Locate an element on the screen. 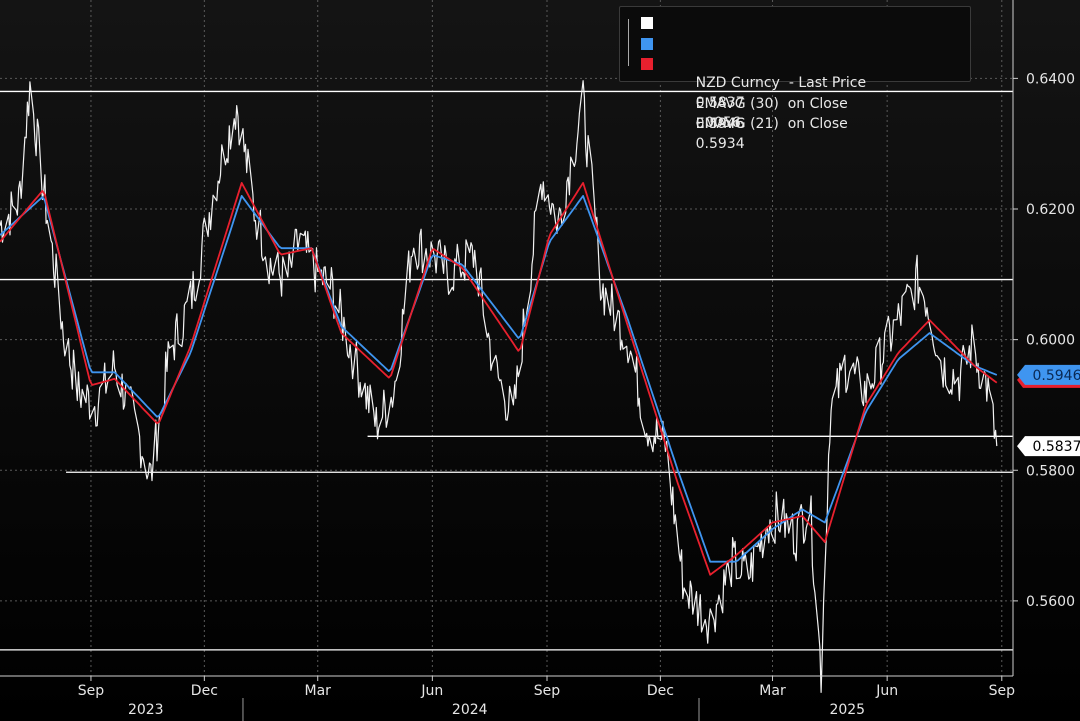 The height and width of the screenshot is (721, 1080). last-value-tag: 0.5946 is located at coordinates (1048, 376).